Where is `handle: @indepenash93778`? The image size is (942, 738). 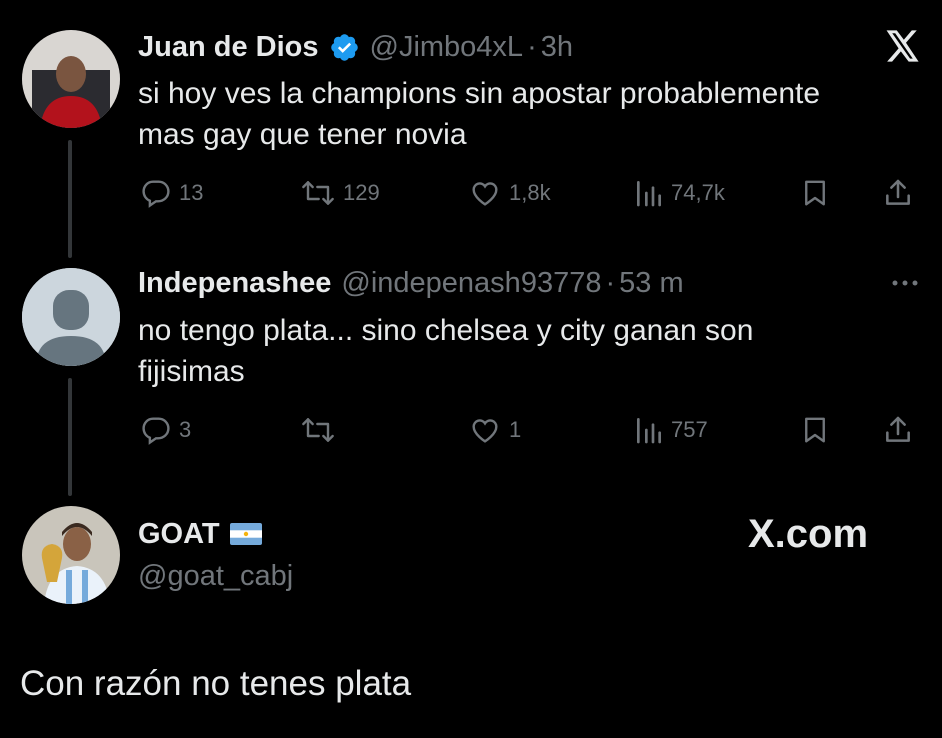 handle: @indepenash93778 is located at coordinates (471, 283).